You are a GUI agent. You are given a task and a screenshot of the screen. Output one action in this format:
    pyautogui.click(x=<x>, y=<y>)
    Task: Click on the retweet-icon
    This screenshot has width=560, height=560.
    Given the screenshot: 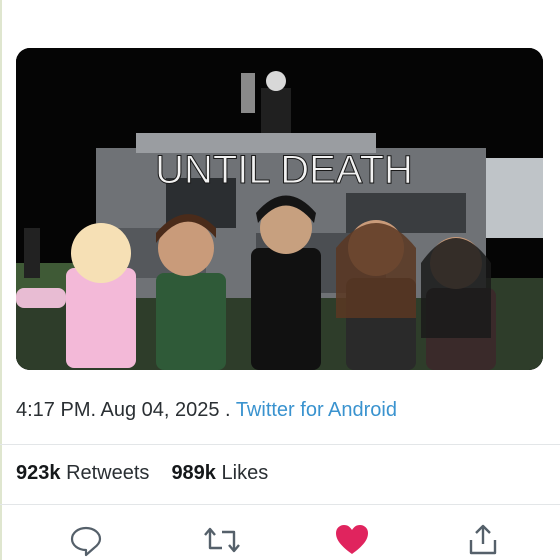 What is the action you would take?
    pyautogui.click(x=222, y=540)
    